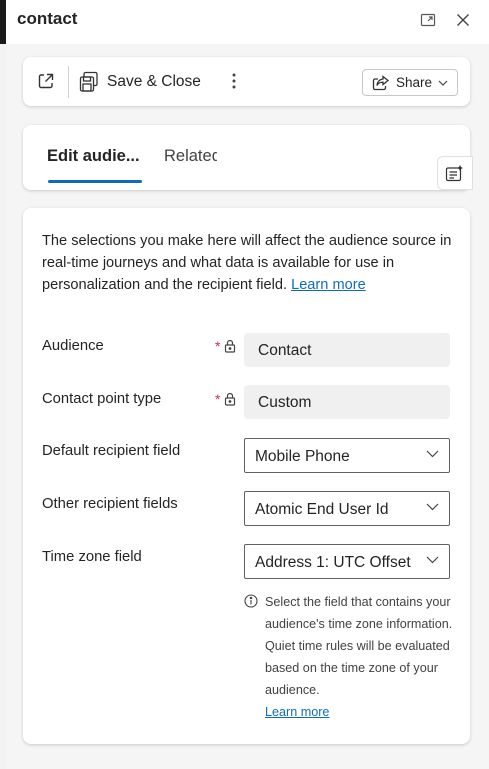 Image resolution: width=489 pixels, height=769 pixels. Describe the element at coordinates (47, 18) in the screenshot. I see `panel-title: contact` at that location.